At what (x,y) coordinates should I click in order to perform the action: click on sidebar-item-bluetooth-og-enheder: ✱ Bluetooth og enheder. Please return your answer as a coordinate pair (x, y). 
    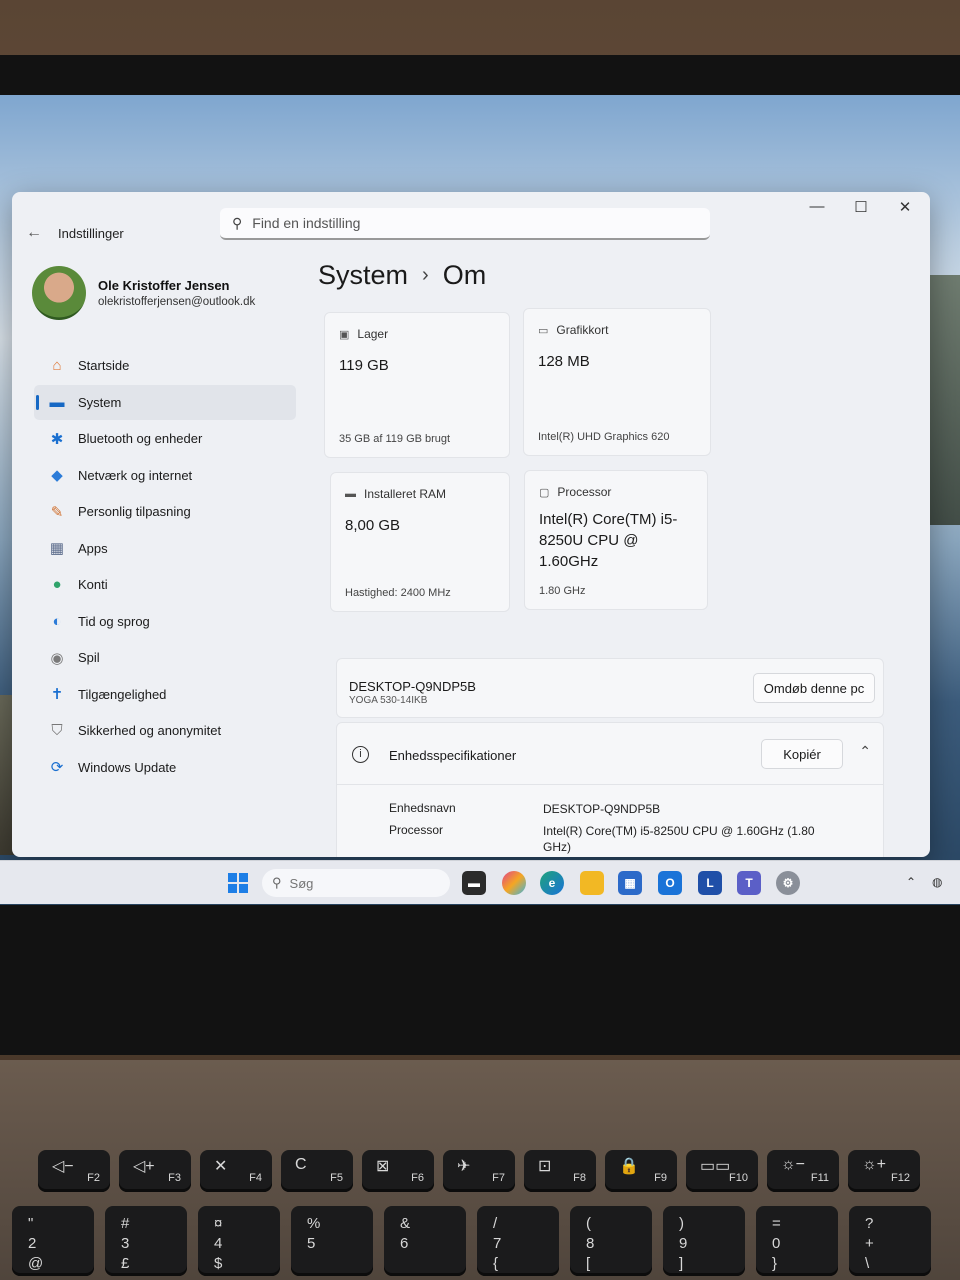
    Looking at the image, I should click on (165, 438).